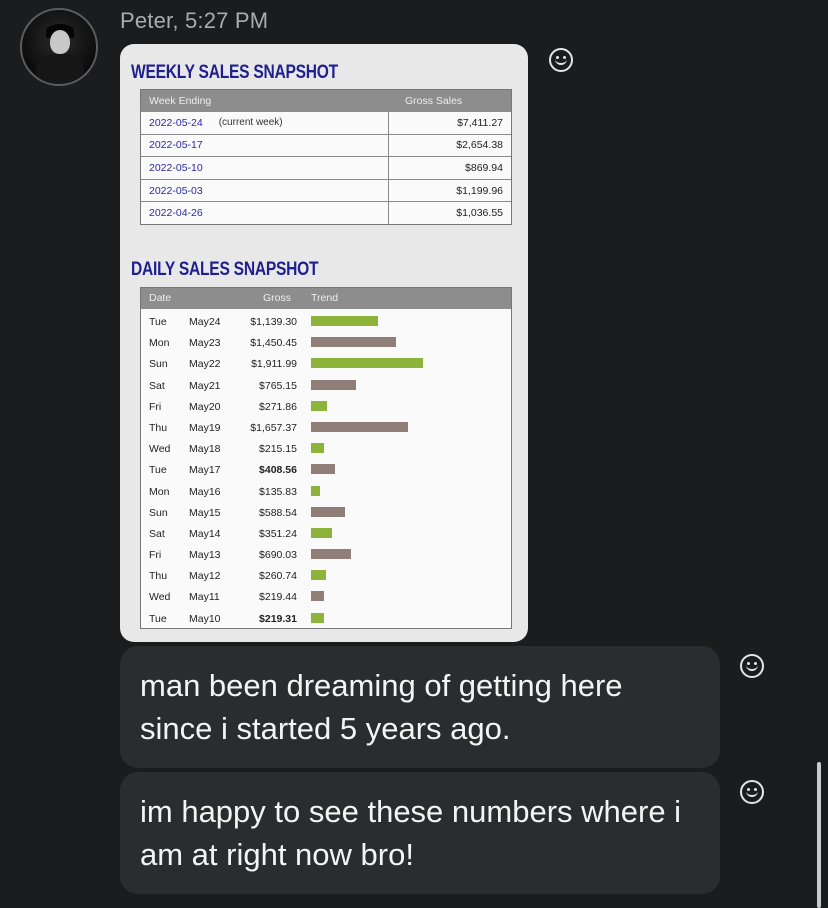  I want to click on day-gross: $1,911.99, so click(274, 364).